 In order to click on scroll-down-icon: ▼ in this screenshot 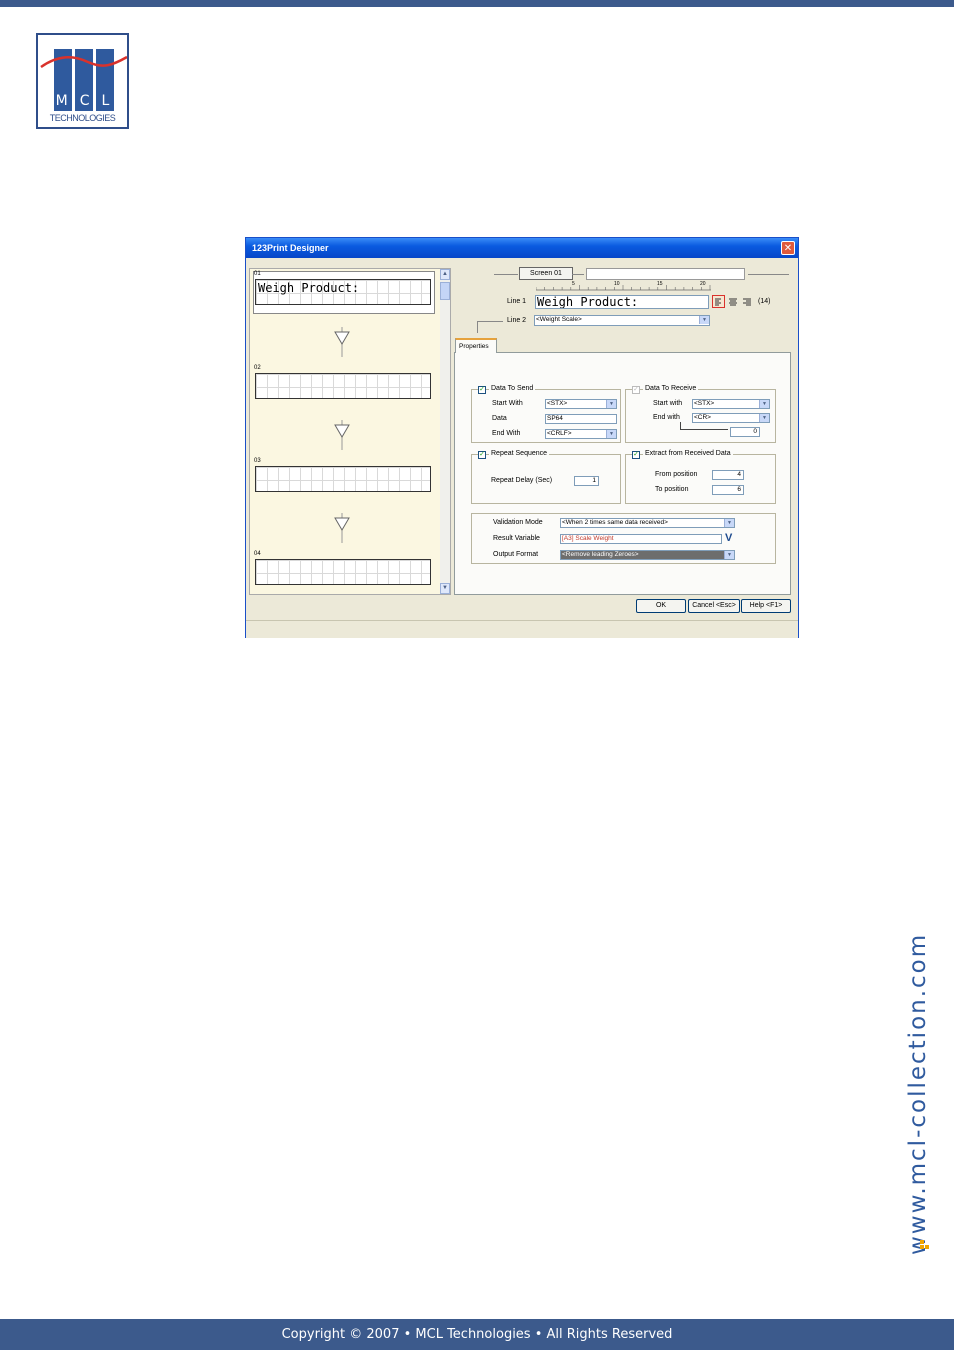, I will do `click(445, 588)`.